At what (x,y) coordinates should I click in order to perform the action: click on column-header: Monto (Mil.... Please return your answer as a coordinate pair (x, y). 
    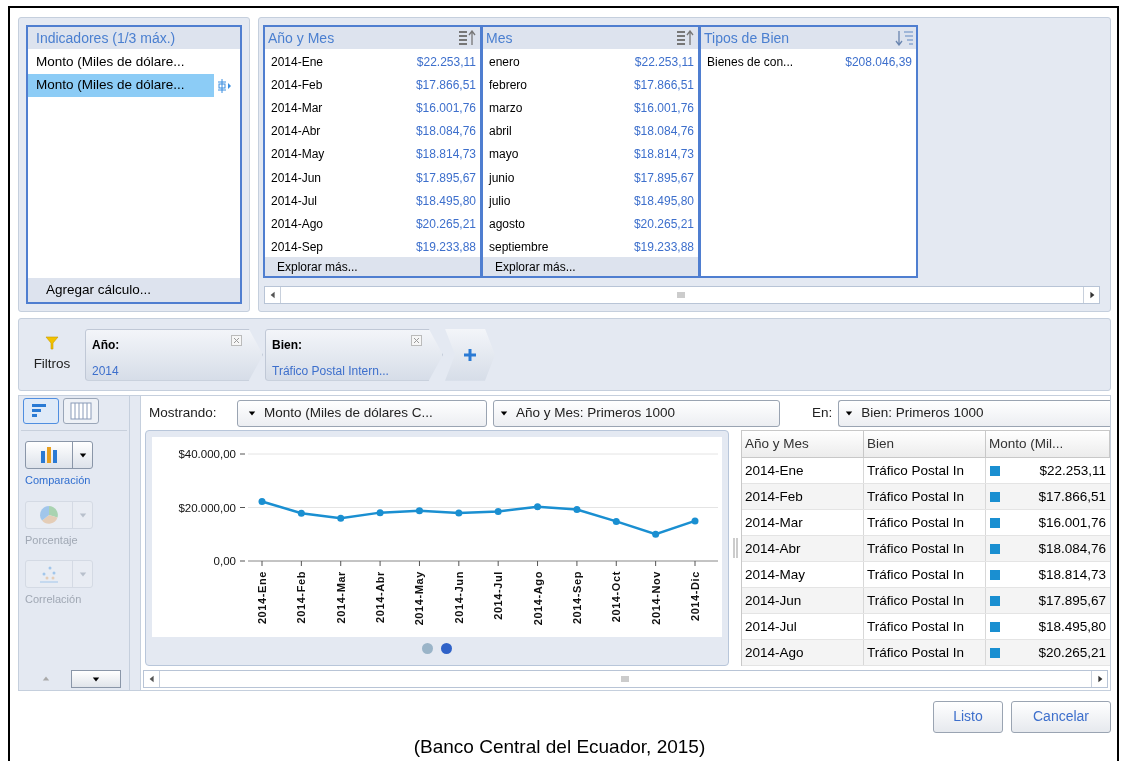
    Looking at the image, I should click on (1048, 444).